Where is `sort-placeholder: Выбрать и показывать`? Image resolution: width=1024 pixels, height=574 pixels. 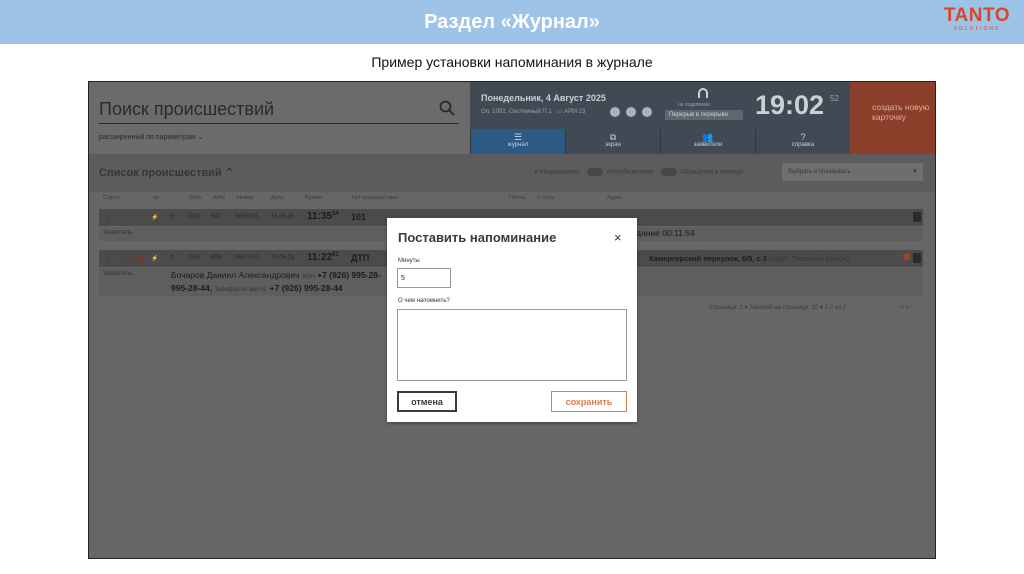
sort-placeholder: Выбрать и показывать is located at coordinates (819, 172).